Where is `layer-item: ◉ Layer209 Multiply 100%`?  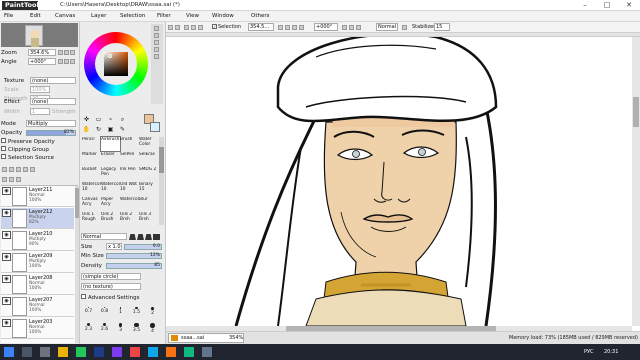
layer-item: ◉ Layer209 Multiply 100% is located at coordinates (37, 262).